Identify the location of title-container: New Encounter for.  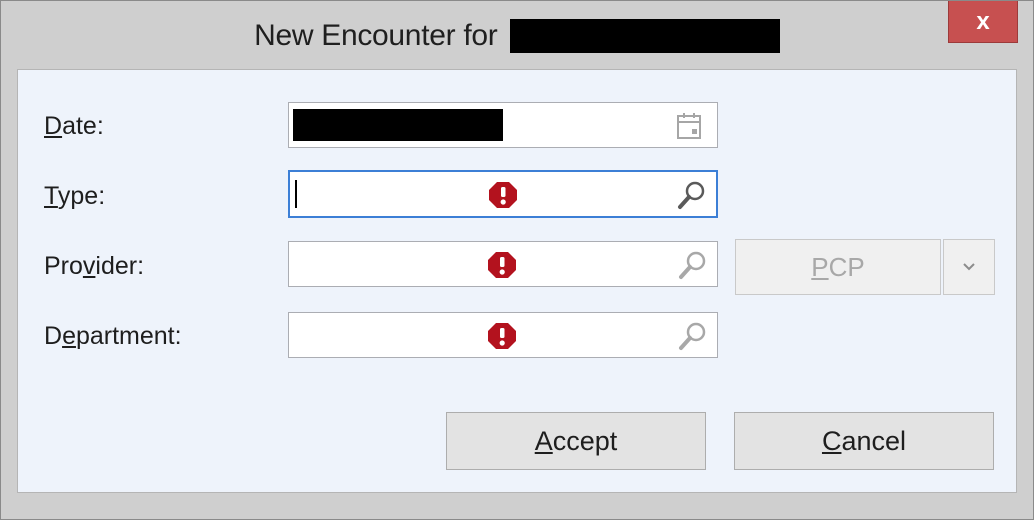
(517, 39).